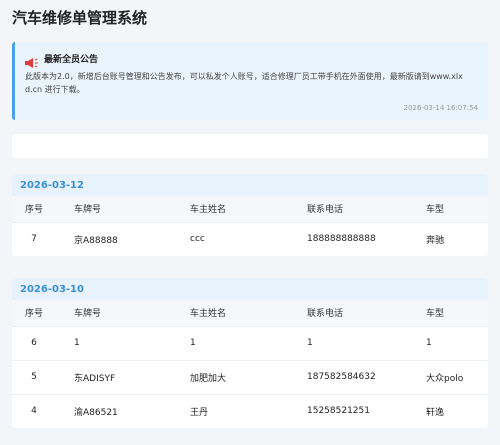 Image resolution: width=500 pixels, height=445 pixels. What do you see at coordinates (114, 238) in the screenshot?
I see `cell-plate: 京A88888` at bounding box center [114, 238].